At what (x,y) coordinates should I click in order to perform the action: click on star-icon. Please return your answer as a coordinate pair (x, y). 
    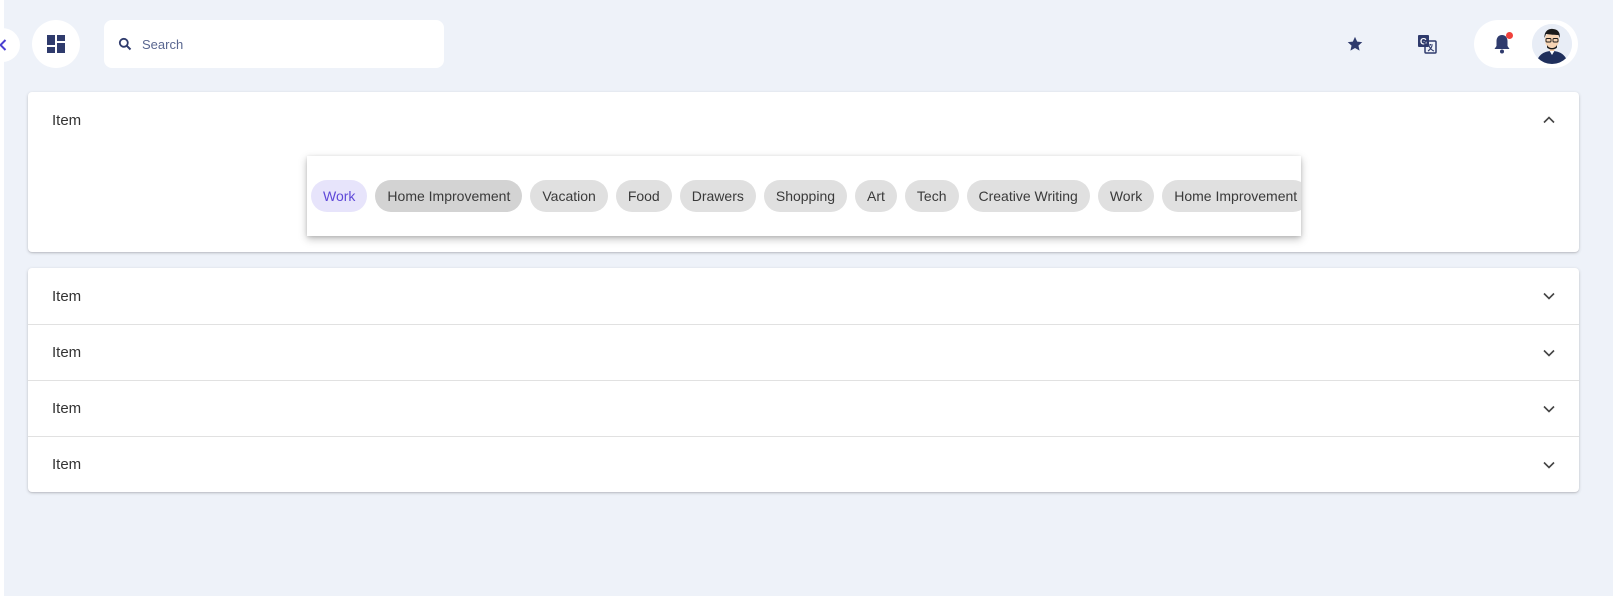
    Looking at the image, I should click on (1355, 43).